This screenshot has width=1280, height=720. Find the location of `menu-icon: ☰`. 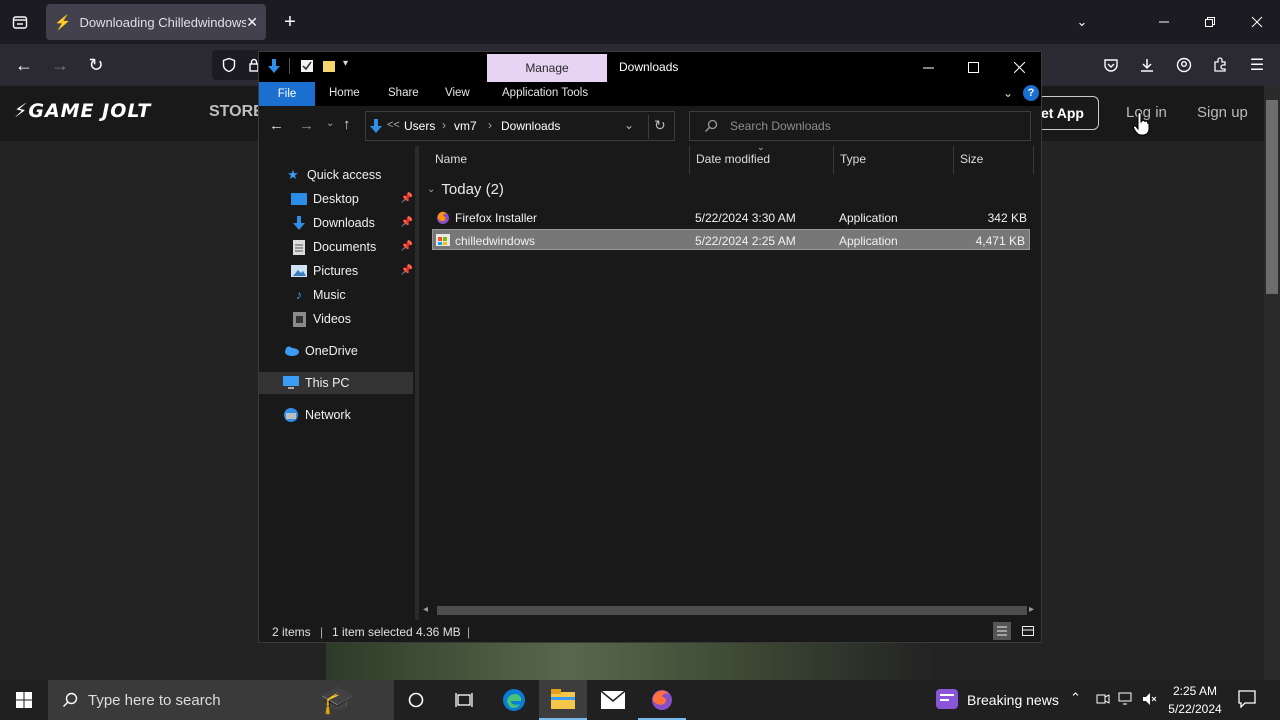

menu-icon: ☰ is located at coordinates (1257, 65).